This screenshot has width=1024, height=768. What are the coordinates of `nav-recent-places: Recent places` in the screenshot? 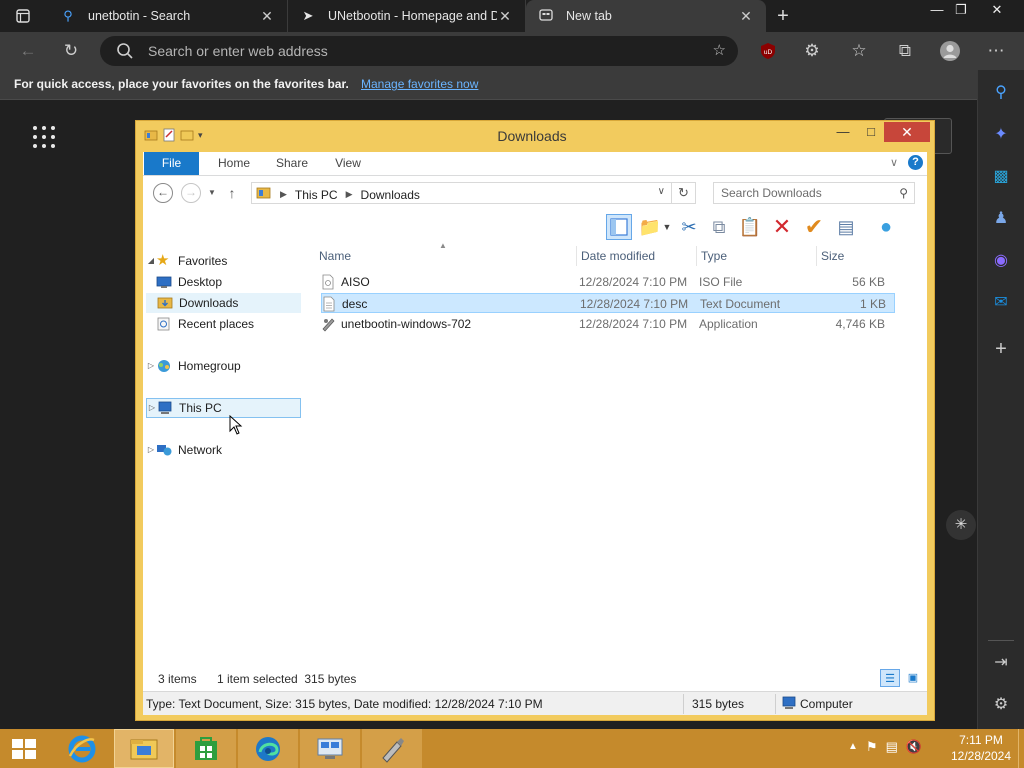 It's located at (231, 324).